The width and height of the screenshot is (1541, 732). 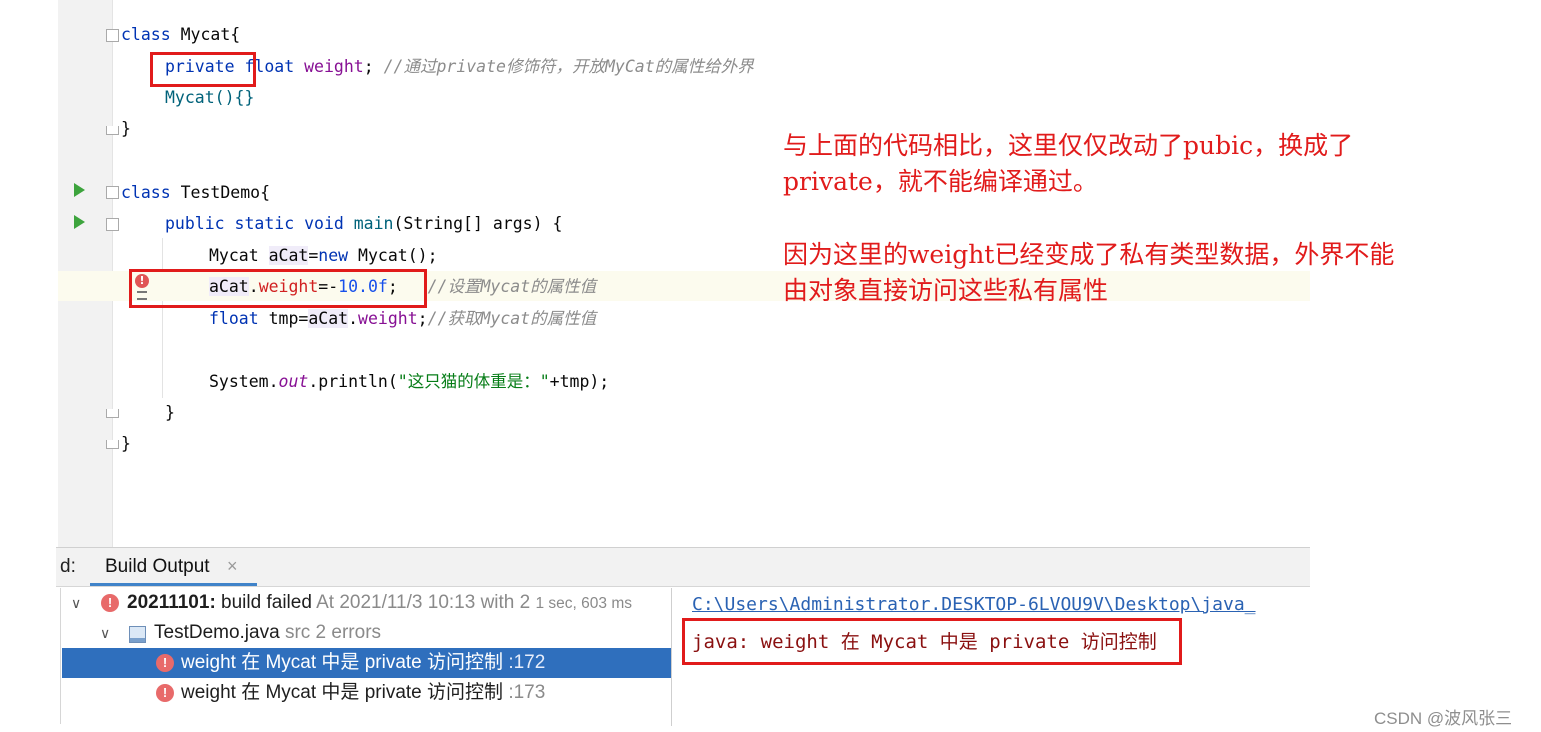 I want to click on build-duration: 1 sec, 603 ms, so click(x=584, y=603).